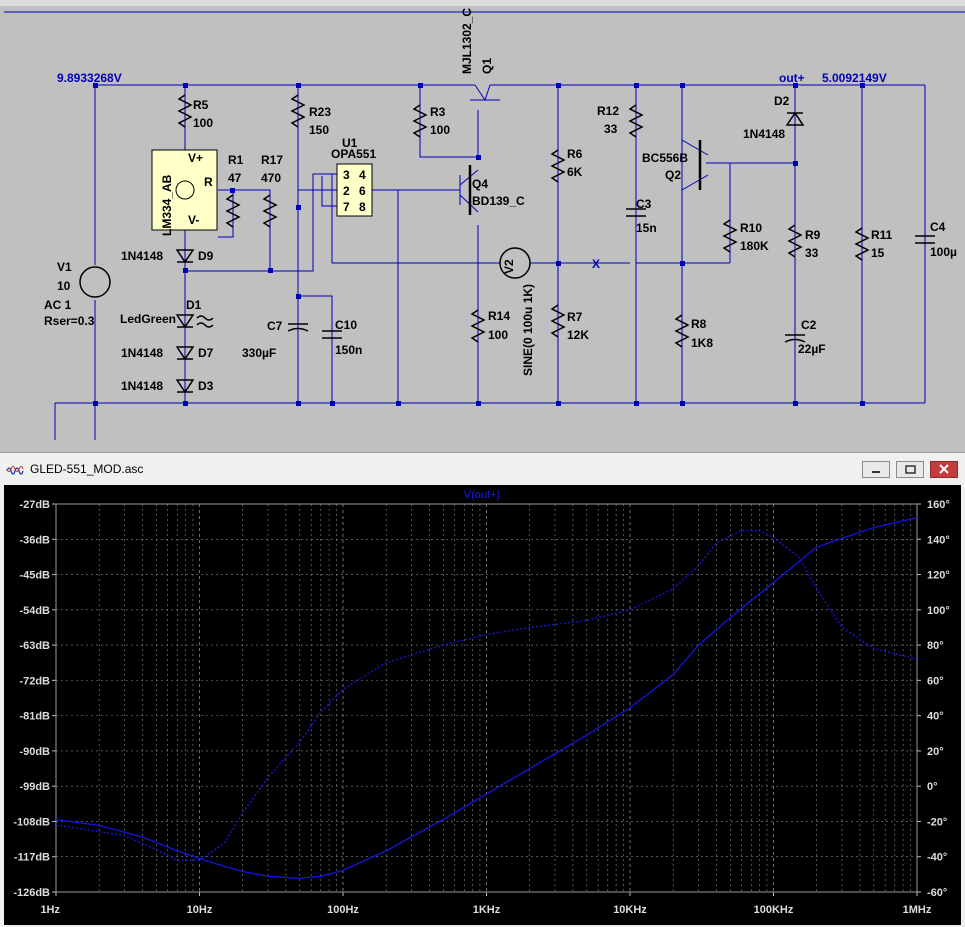 This screenshot has height=927, width=965. I want to click on maximize-button, so click(910, 469).